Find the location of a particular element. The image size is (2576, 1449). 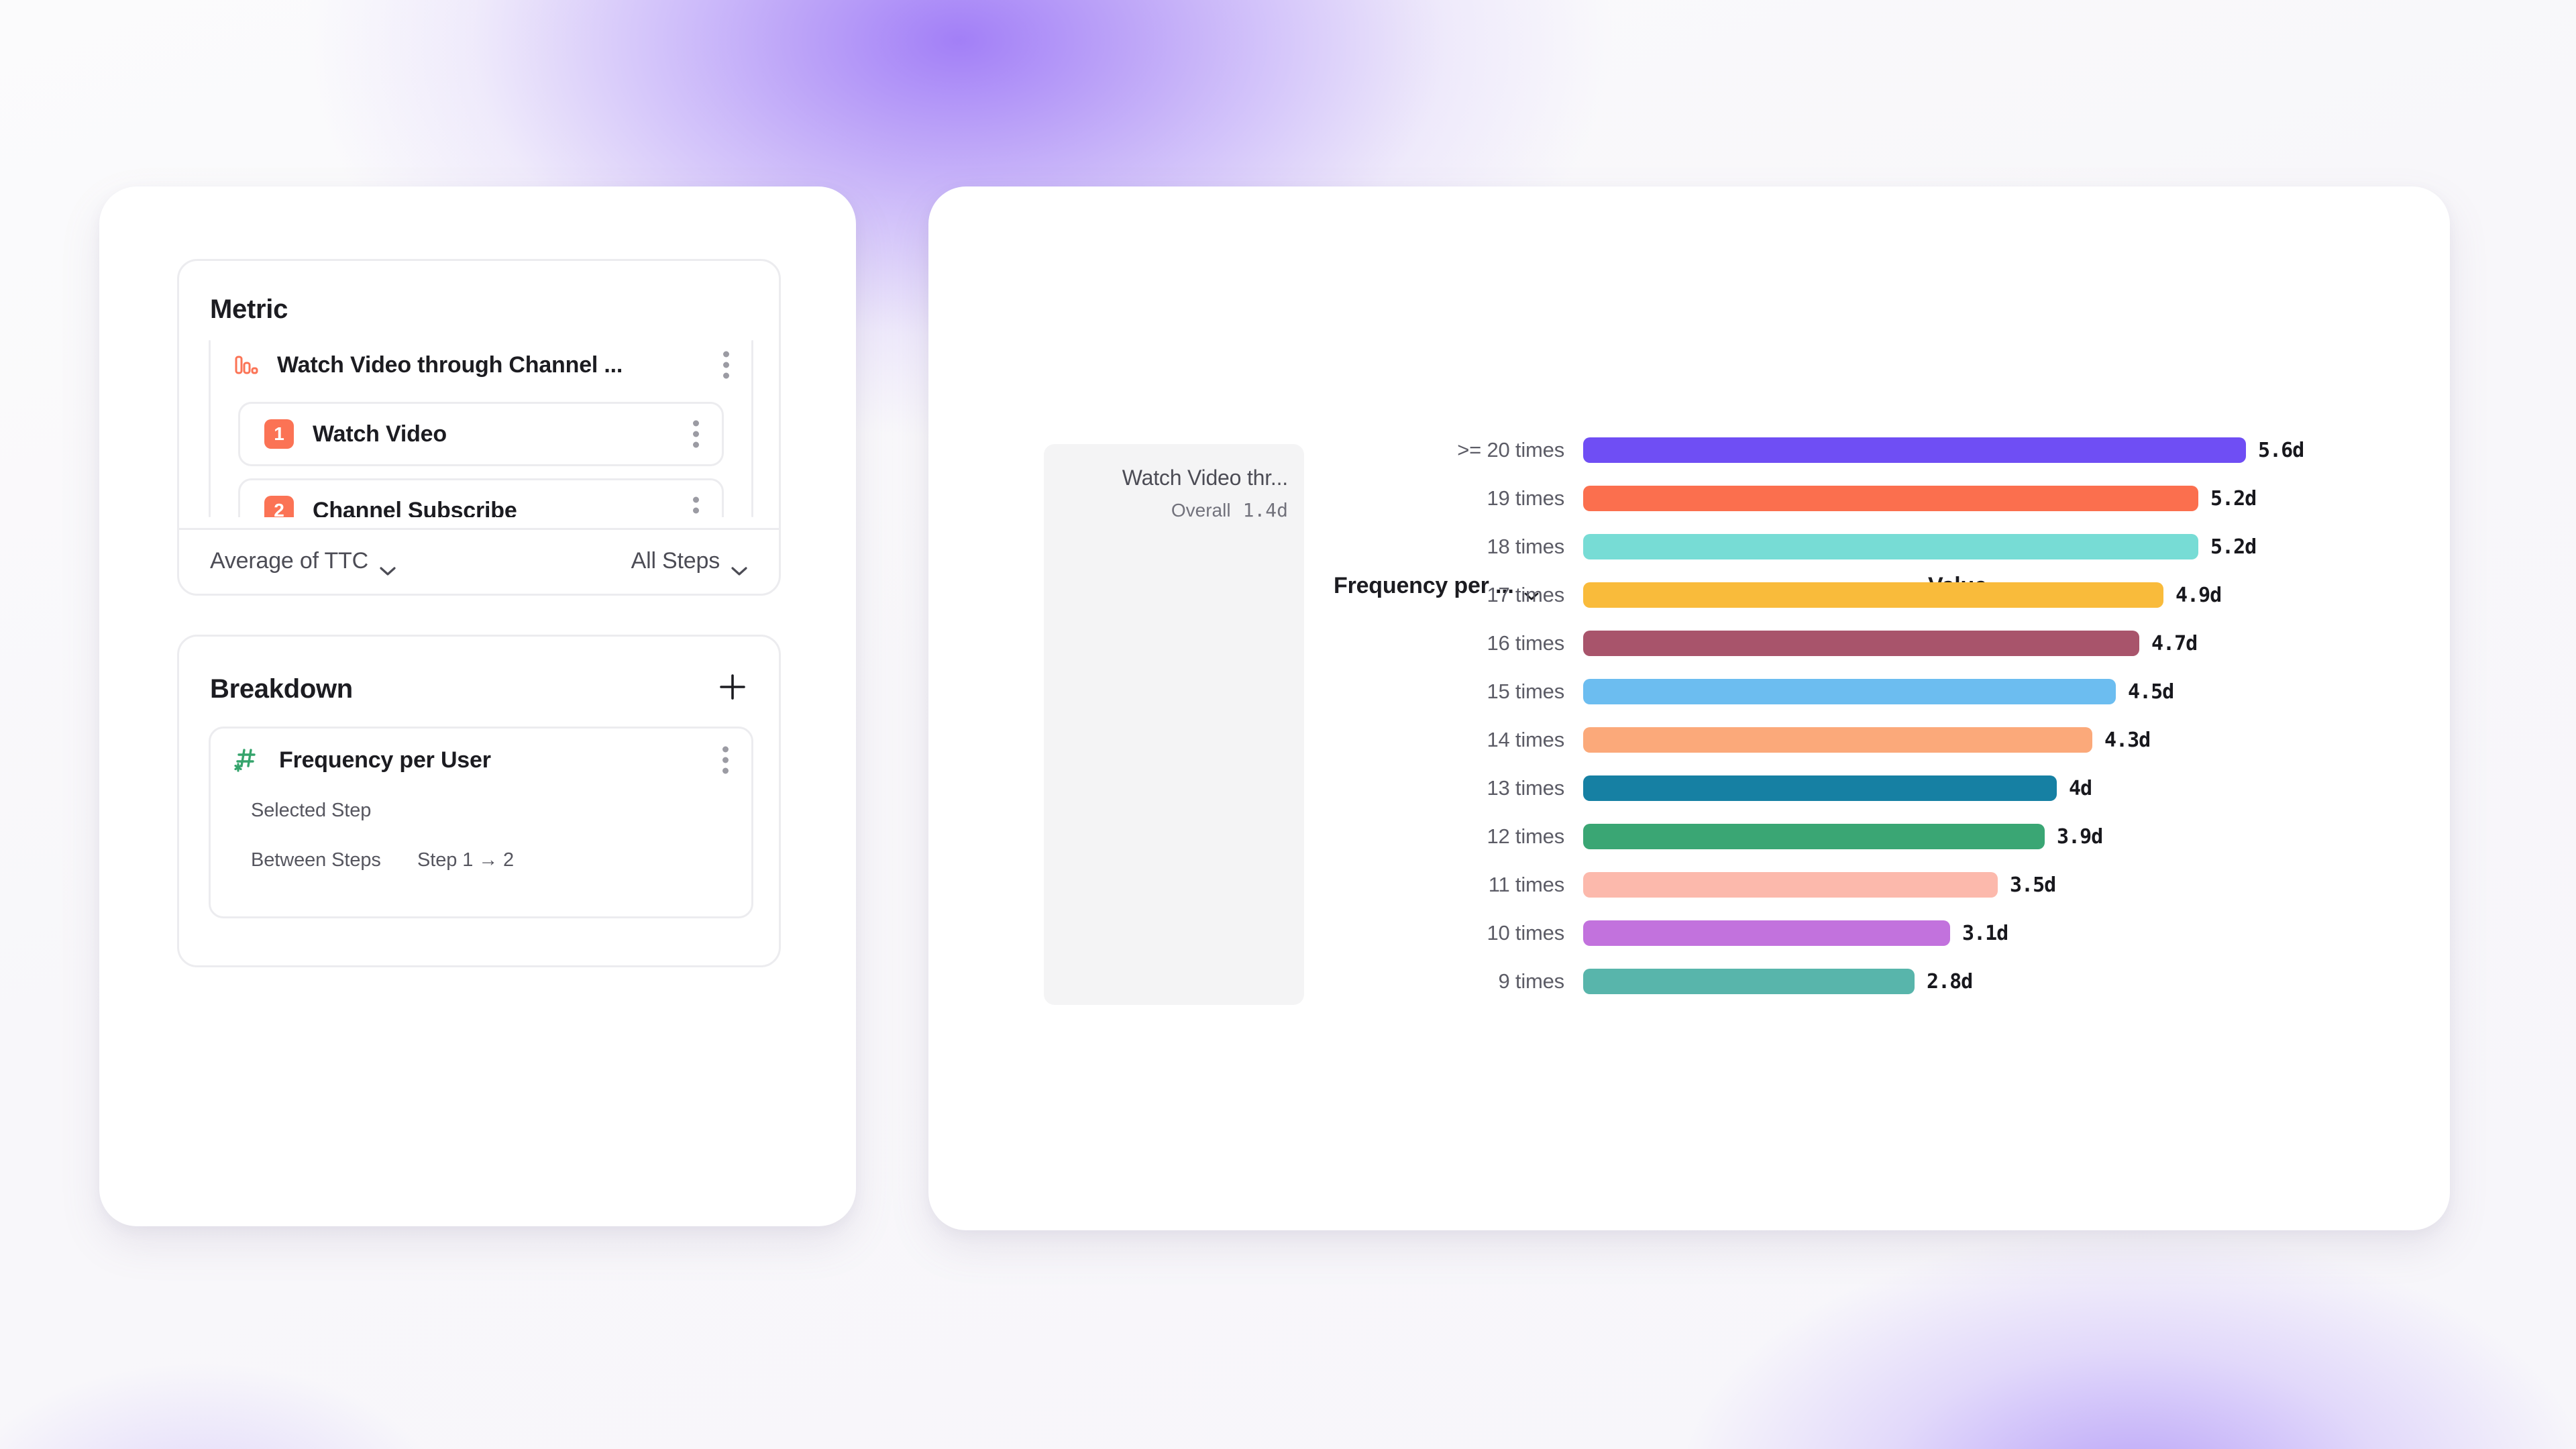

step-label: Watch Video is located at coordinates (380, 434).